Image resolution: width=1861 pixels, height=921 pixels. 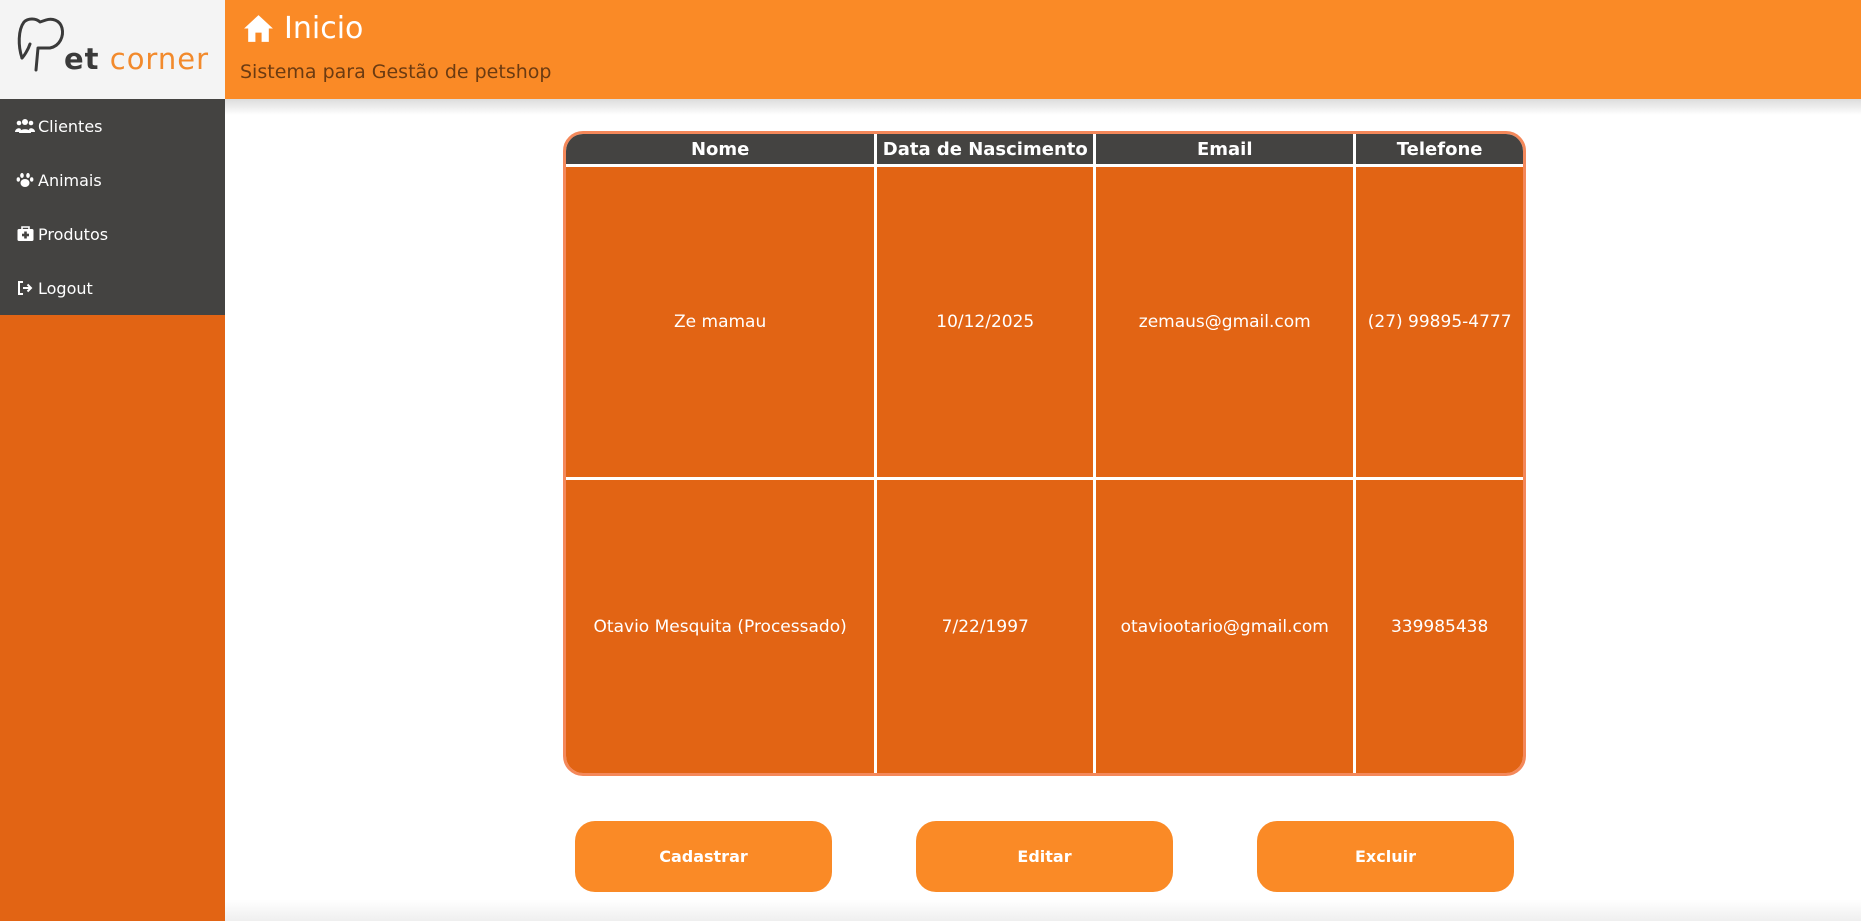 I want to click on page-title: Inicio, so click(x=302, y=28).